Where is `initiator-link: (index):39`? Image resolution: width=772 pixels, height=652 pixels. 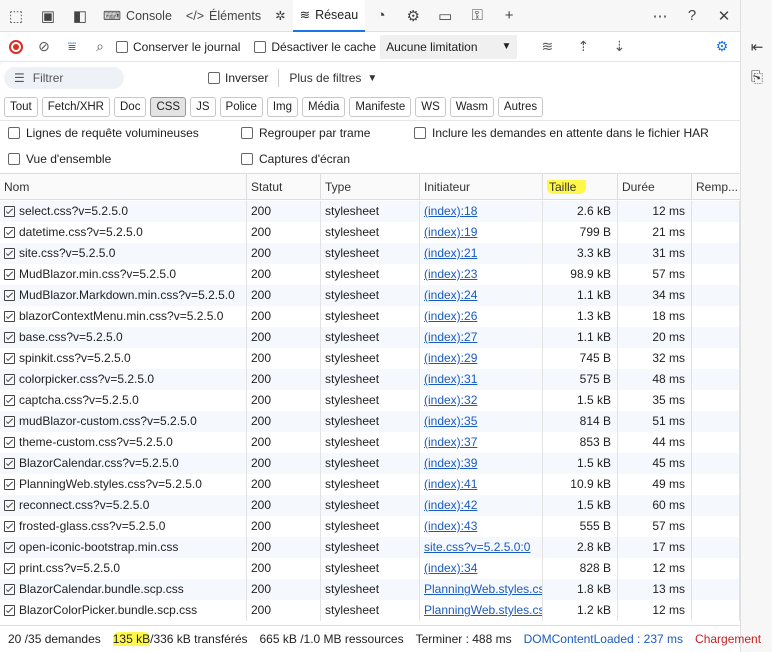 initiator-link: (index):39 is located at coordinates (450, 463).